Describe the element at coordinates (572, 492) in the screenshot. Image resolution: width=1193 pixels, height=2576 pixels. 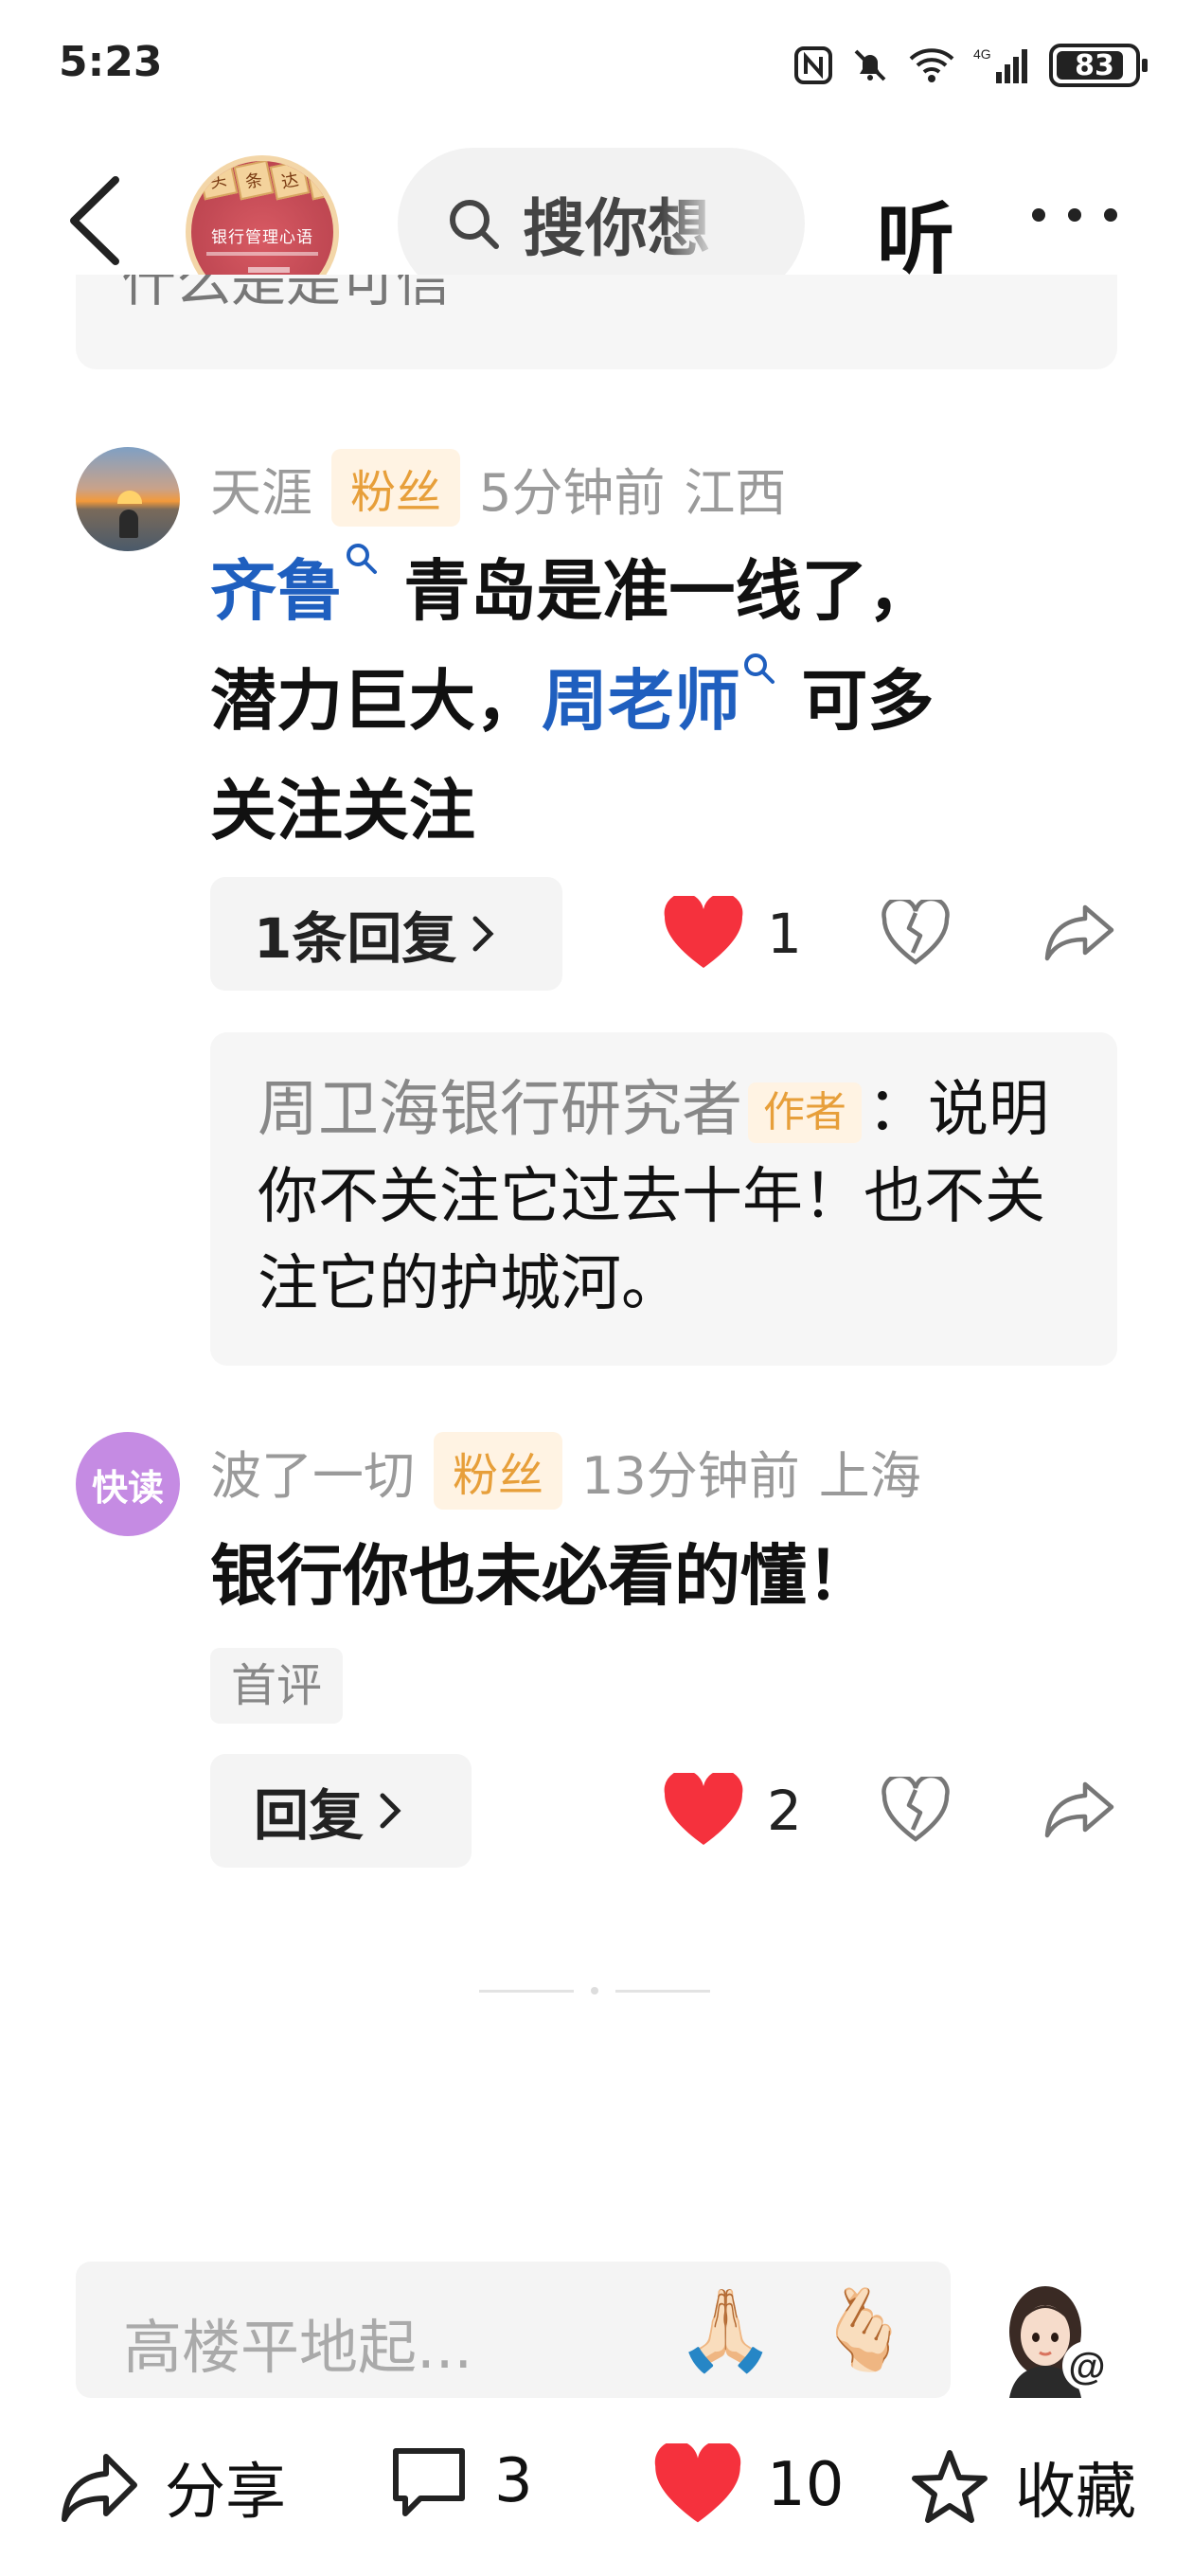
I see `comment-time: 5分钟前` at that location.